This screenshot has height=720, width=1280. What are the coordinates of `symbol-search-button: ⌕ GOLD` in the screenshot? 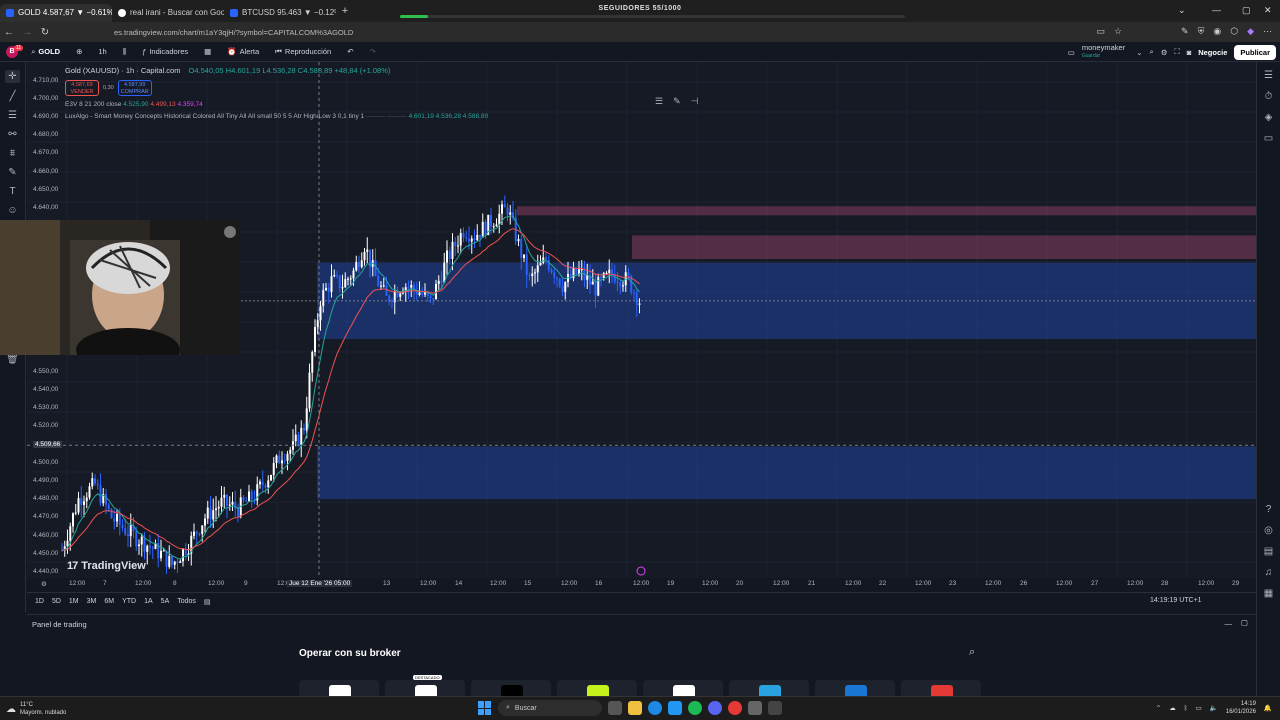 It's located at (45, 52).